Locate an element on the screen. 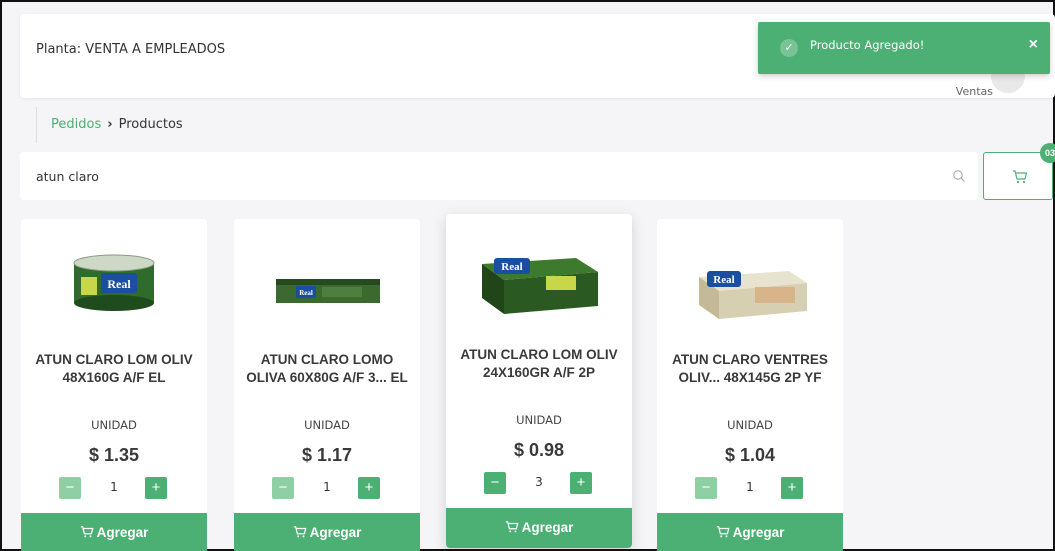 The image size is (1055, 551). plant-label: Planta: VENTA A EMPLEADOS is located at coordinates (131, 49).